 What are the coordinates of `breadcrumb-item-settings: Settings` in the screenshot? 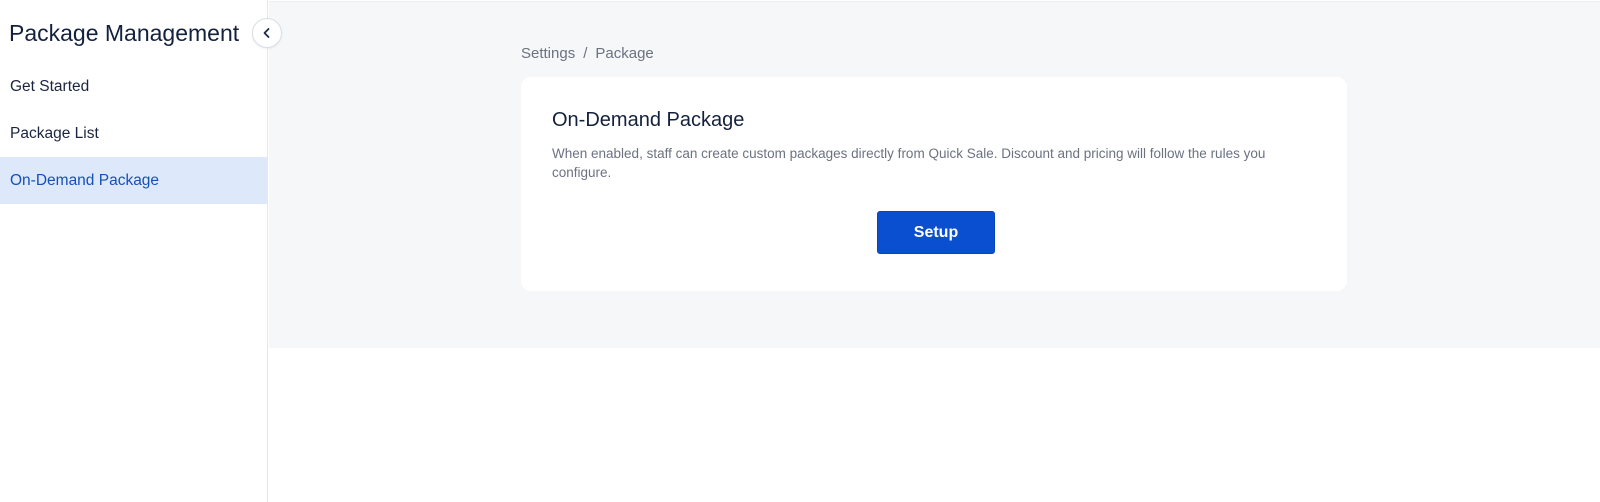 It's located at (548, 53).